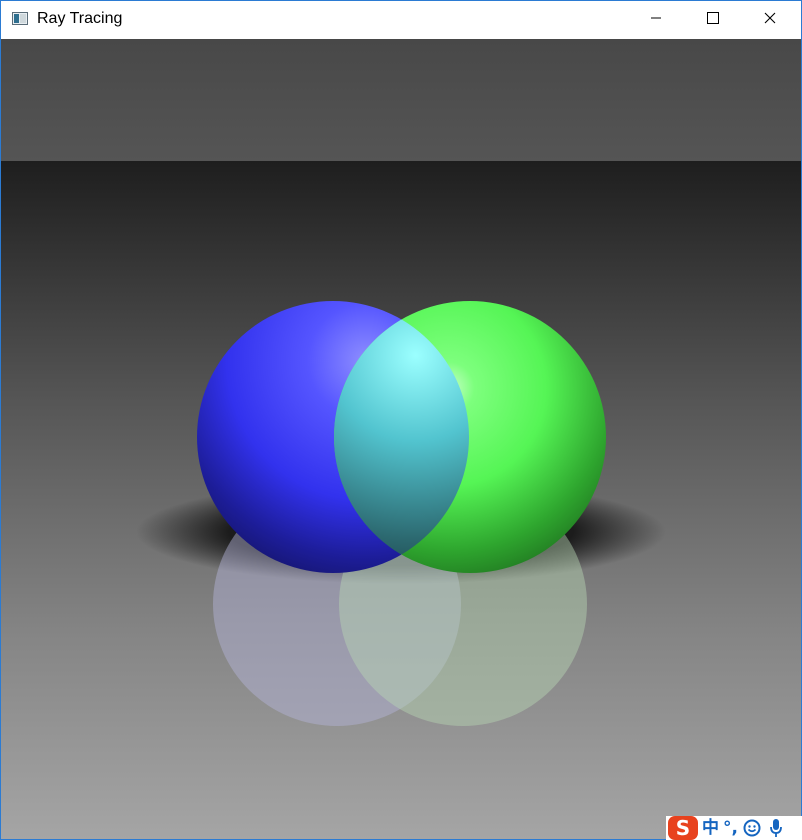  Describe the element at coordinates (80, 18) in the screenshot. I see `window-title: Ray Tracing` at that location.